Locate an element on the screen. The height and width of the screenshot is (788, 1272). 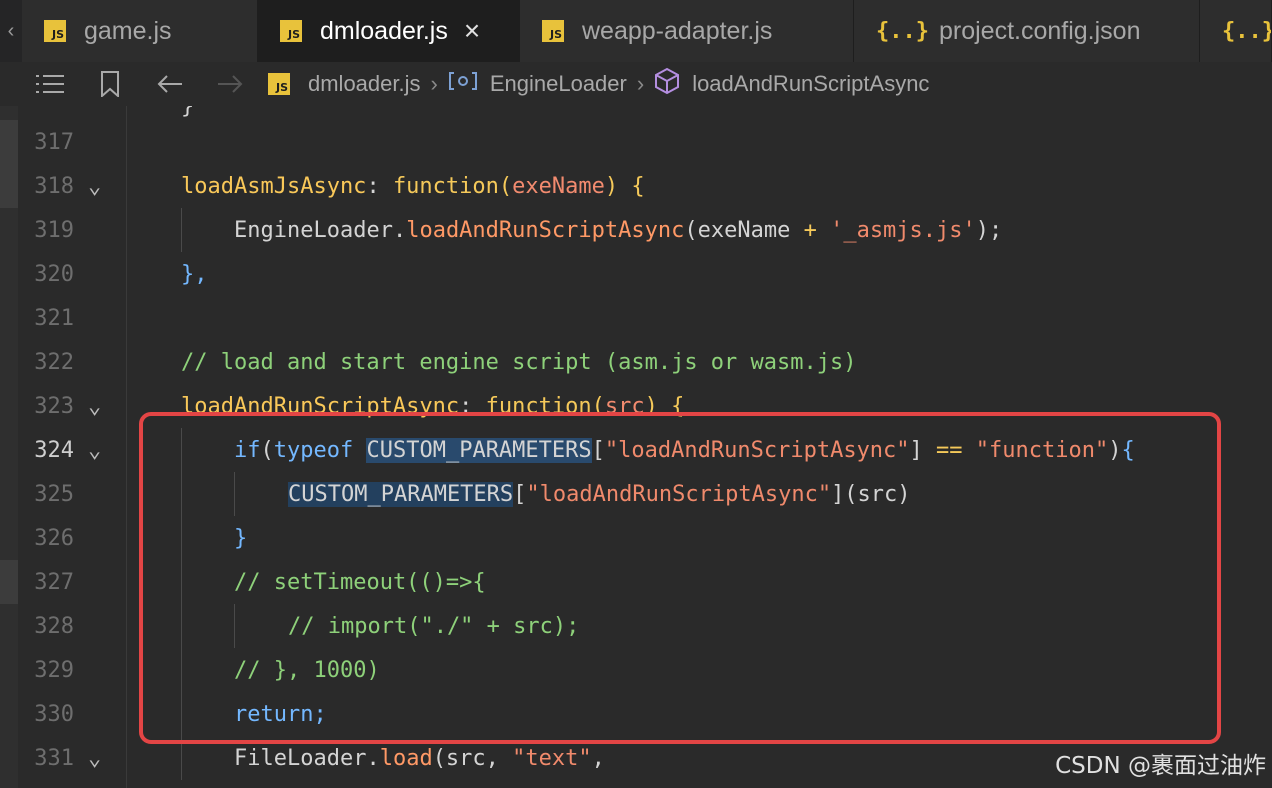
line-number: 327 is located at coordinates (54, 582).